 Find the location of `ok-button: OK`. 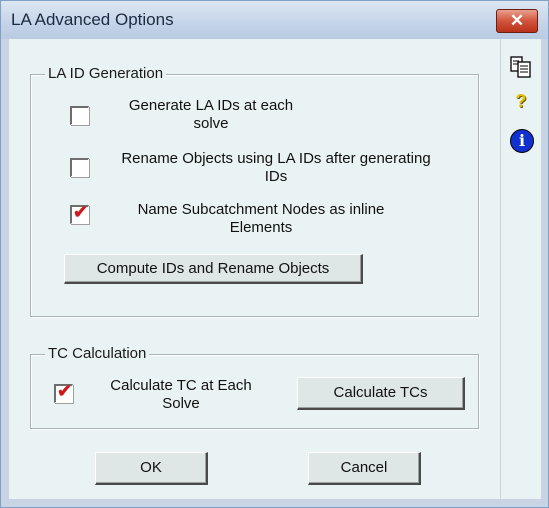

ok-button: OK is located at coordinates (151, 468).